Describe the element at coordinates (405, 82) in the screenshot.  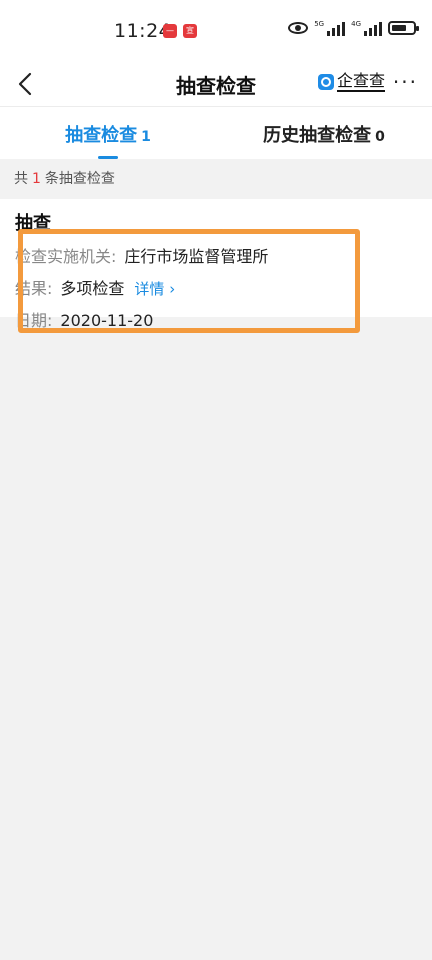
I see `more-menu-button: ···` at that location.